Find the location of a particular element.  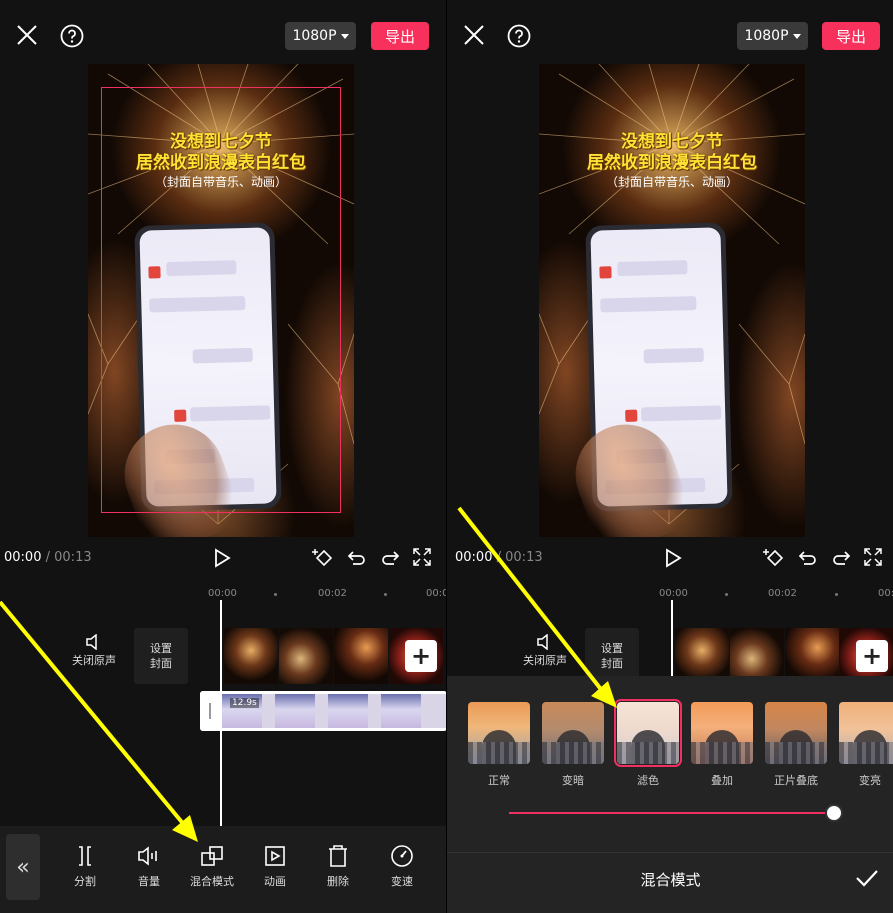

checkmark-icon is located at coordinates (867, 878).